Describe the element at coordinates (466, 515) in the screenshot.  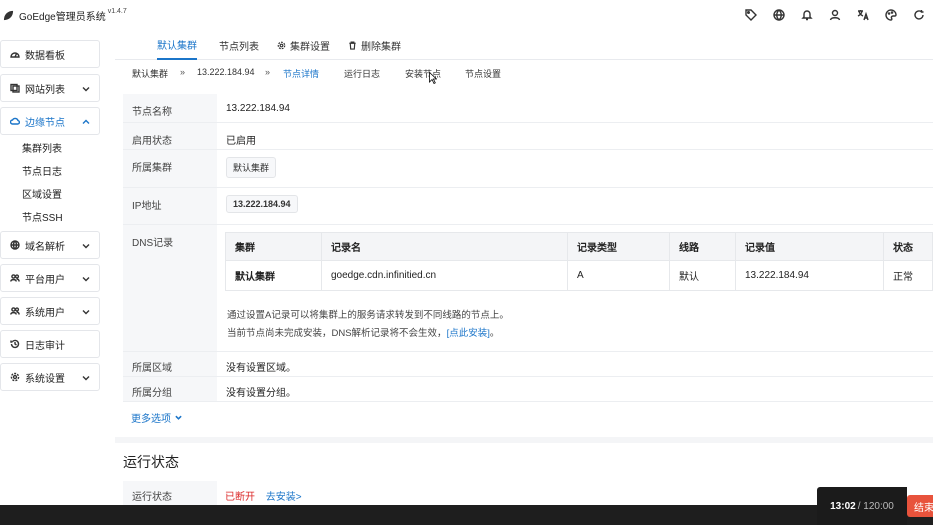
I see `taskbar-overlay` at that location.